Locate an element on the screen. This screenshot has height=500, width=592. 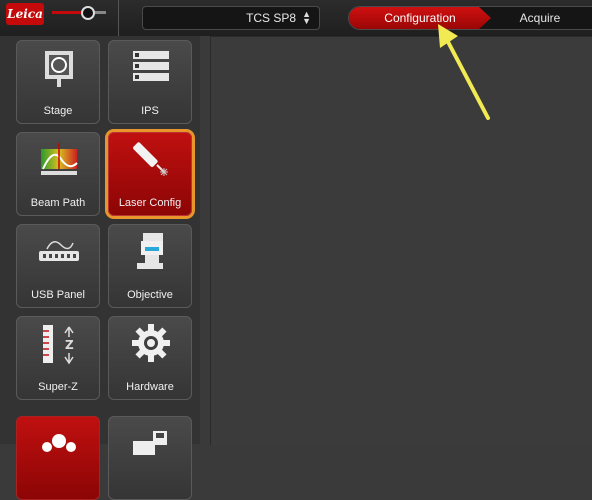
list-icon is located at coordinates (151, 66).